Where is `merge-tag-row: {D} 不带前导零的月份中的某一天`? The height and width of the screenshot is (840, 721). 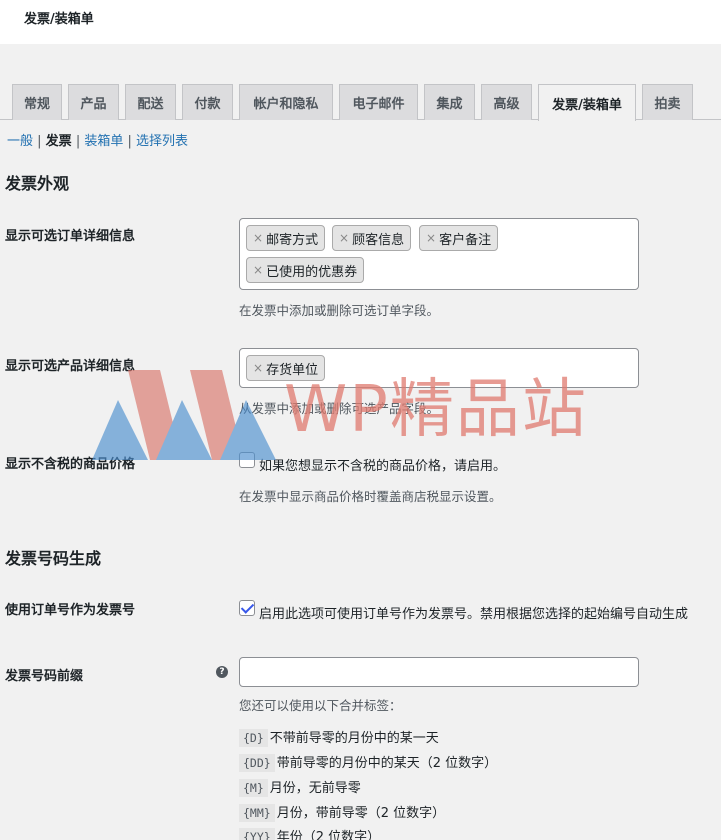 merge-tag-row: {D} 不带前导零的月份中的某一天 is located at coordinates (339, 737).